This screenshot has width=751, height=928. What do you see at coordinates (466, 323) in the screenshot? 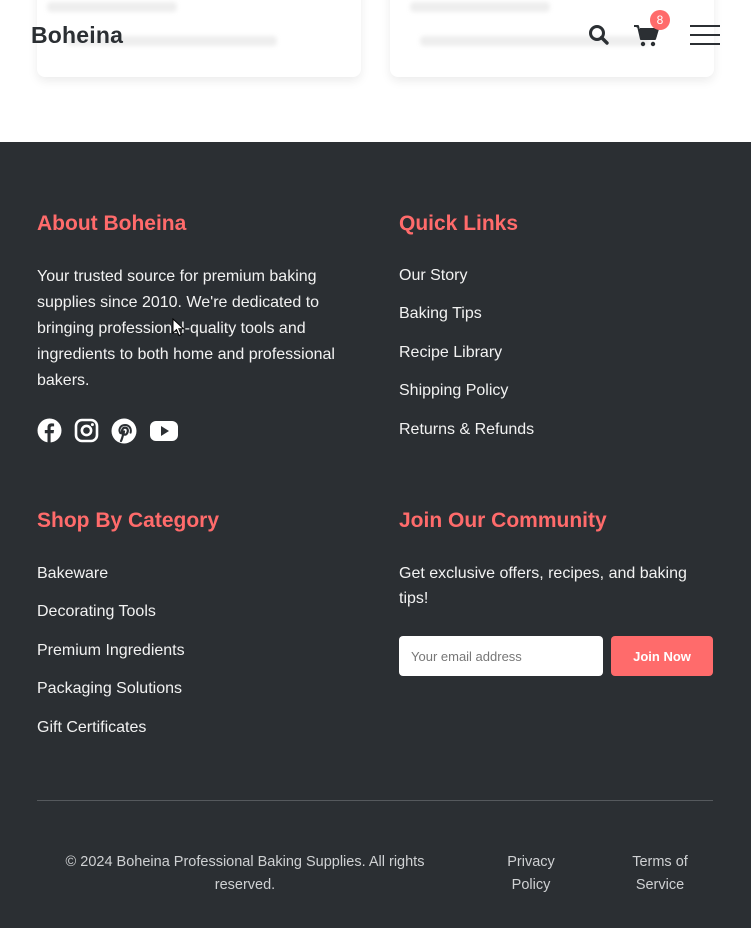
I see `quick-link-baking-tips: Baking Tips` at bounding box center [466, 323].